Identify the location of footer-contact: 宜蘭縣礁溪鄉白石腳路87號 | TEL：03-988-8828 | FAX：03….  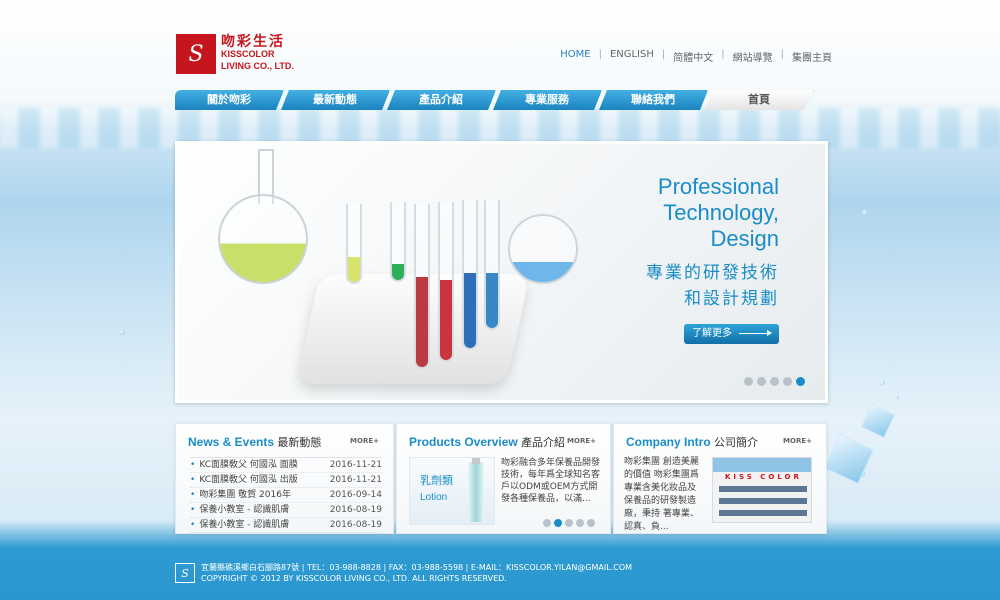
(417, 567).